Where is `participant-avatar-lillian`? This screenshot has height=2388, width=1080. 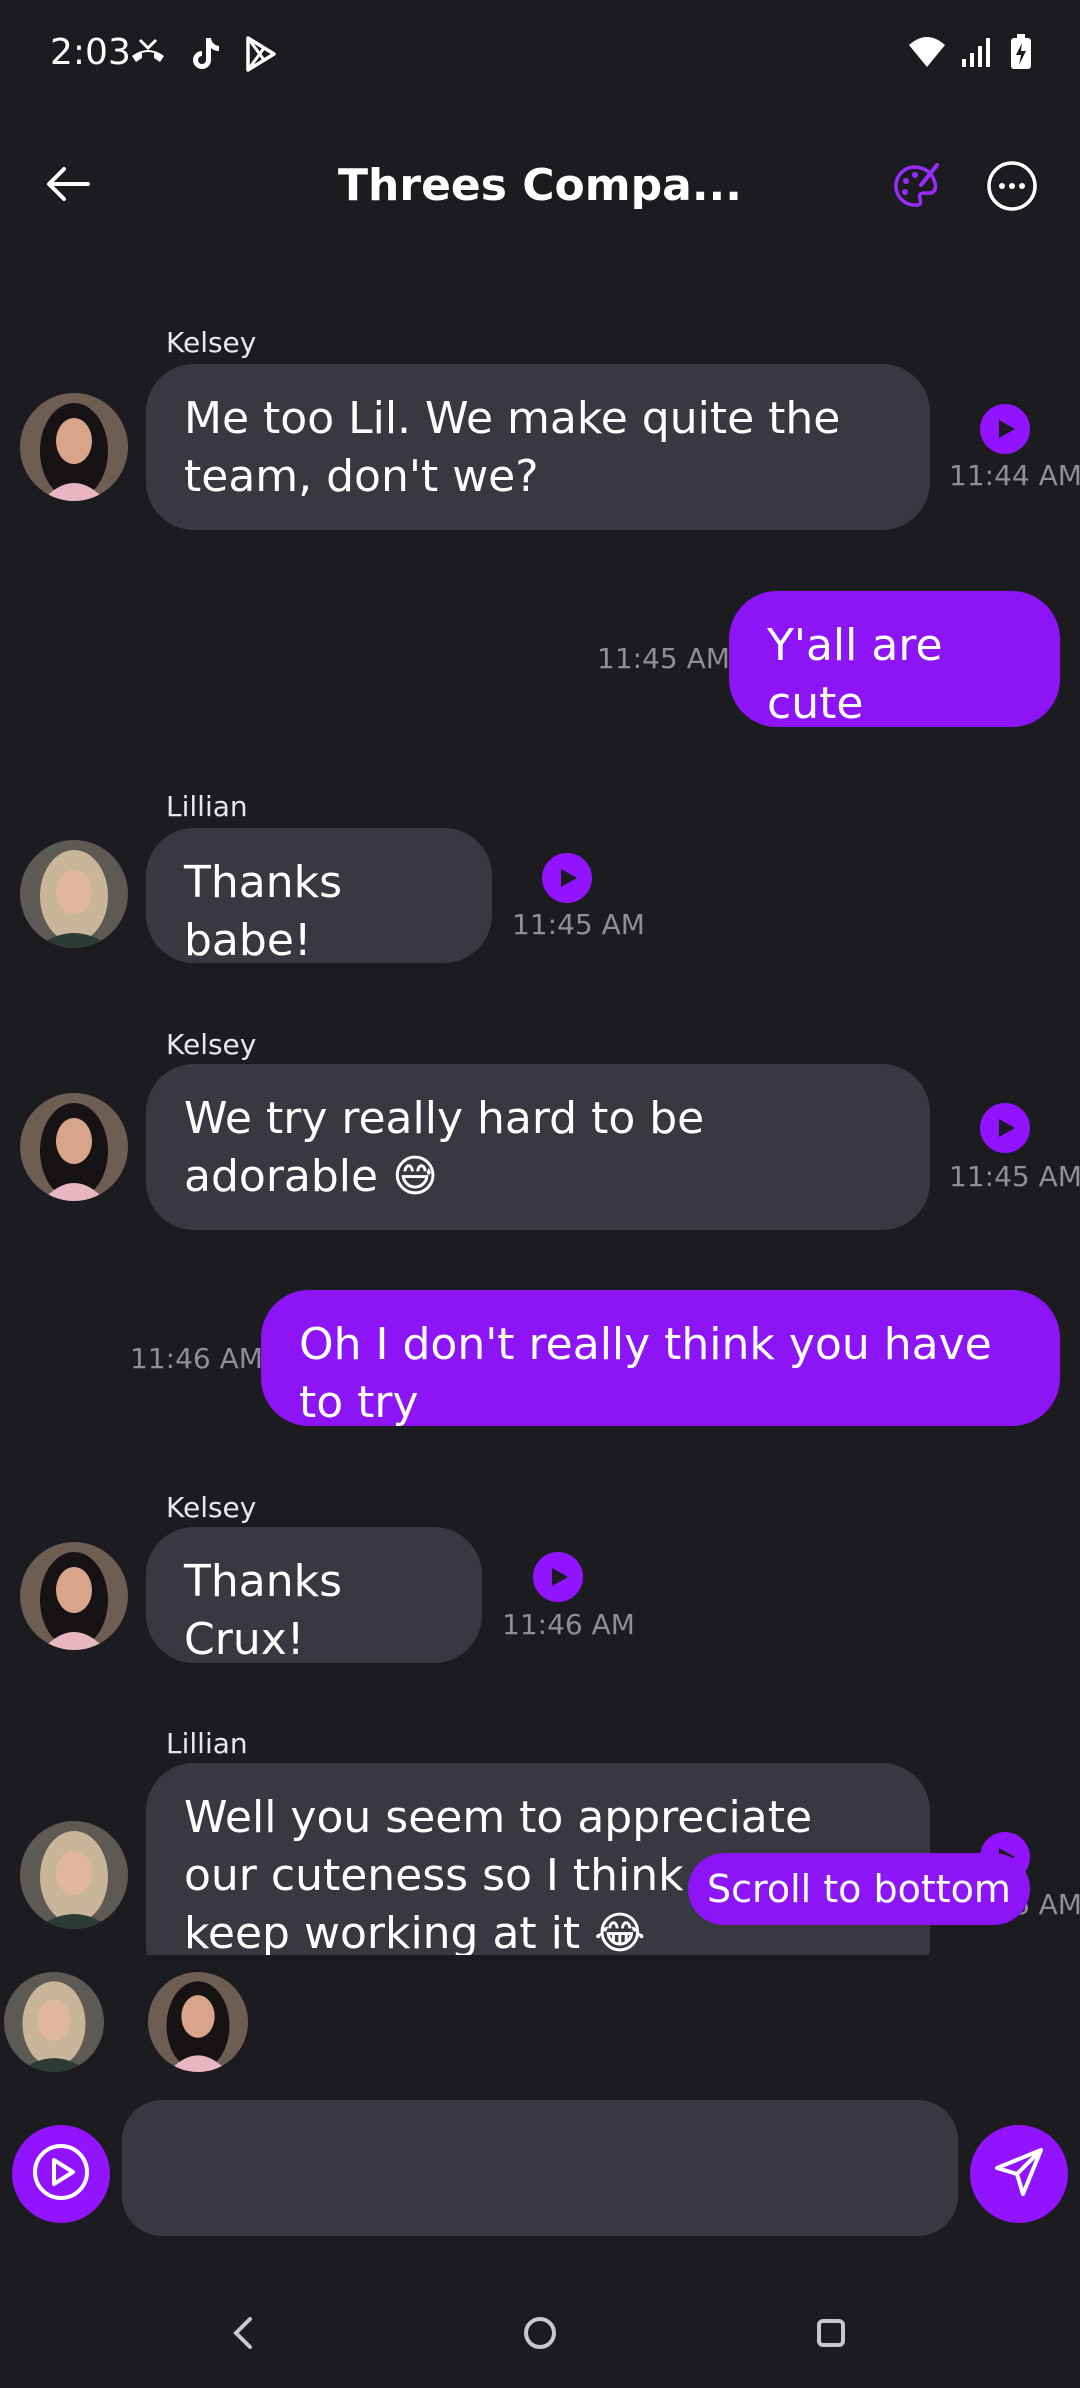
participant-avatar-lillian is located at coordinates (54, 2022).